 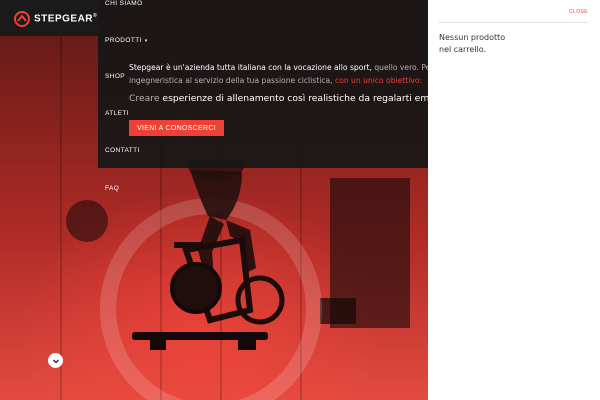 What do you see at coordinates (22, 19) in the screenshot?
I see `stepgear-logo-icon` at bounding box center [22, 19].